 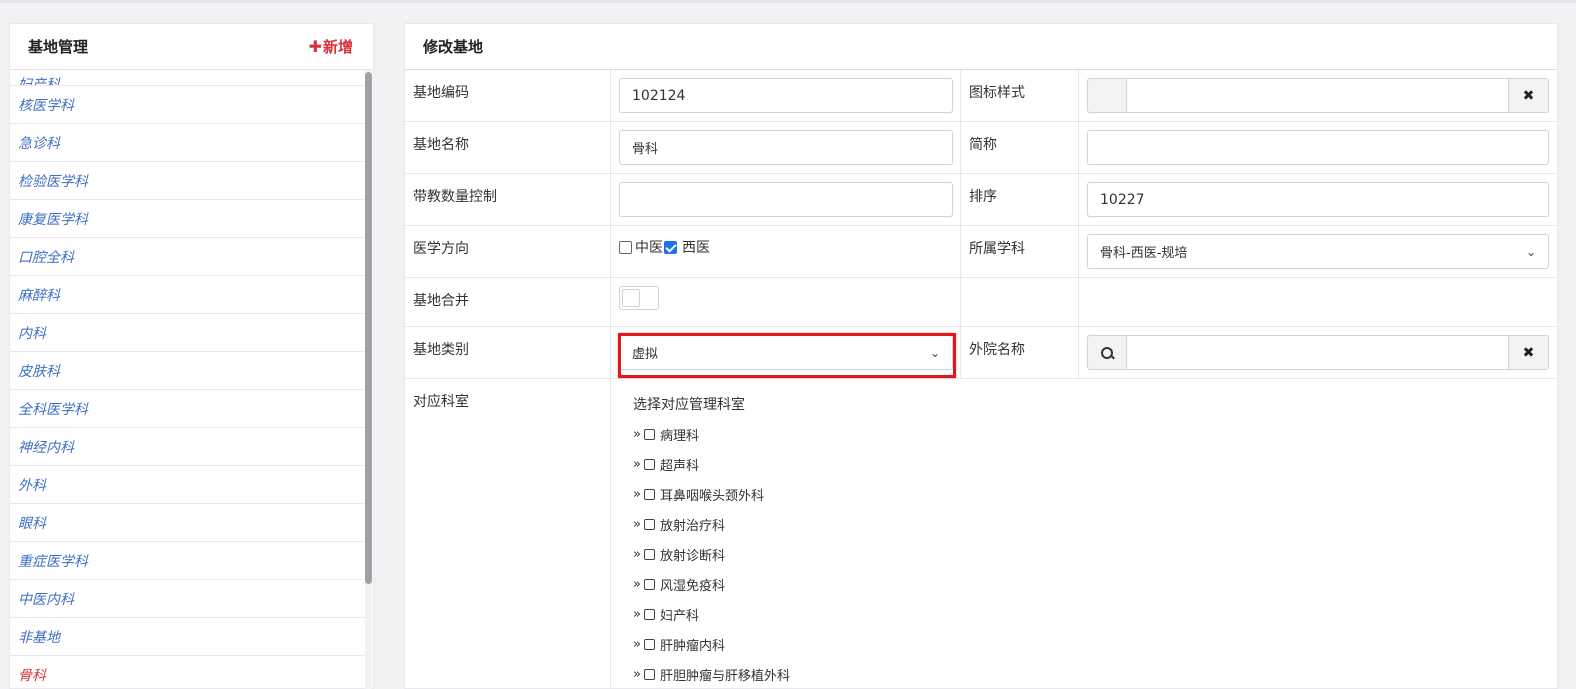 I want to click on list-item: 检验医学科, so click(x=188, y=181).